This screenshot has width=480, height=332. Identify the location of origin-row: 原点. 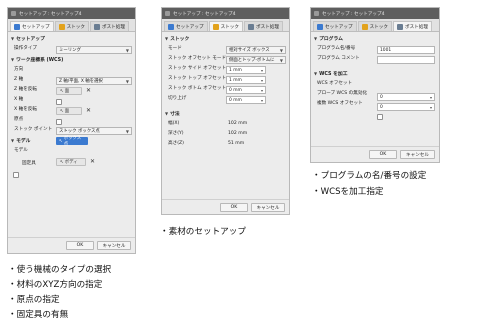
(19, 119).